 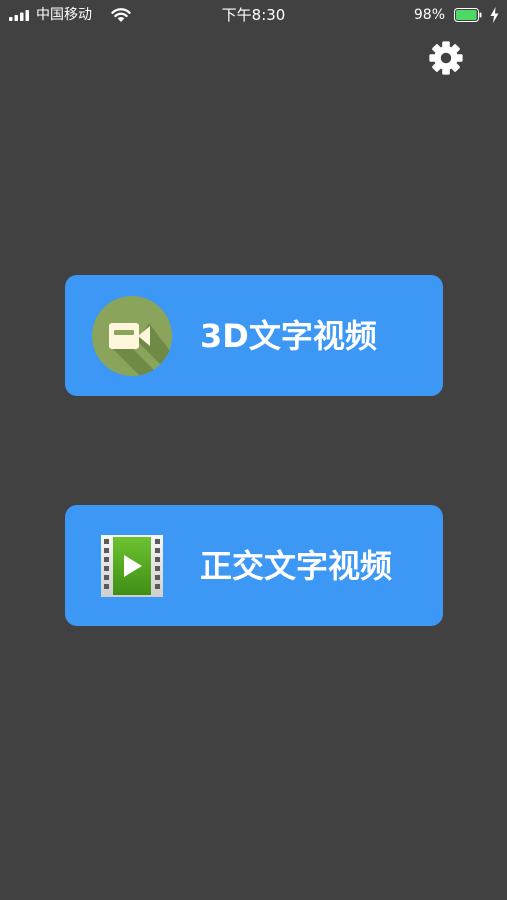 What do you see at coordinates (288, 336) in the screenshot?
I see `3d-text-video-label: 3D文字视频` at bounding box center [288, 336].